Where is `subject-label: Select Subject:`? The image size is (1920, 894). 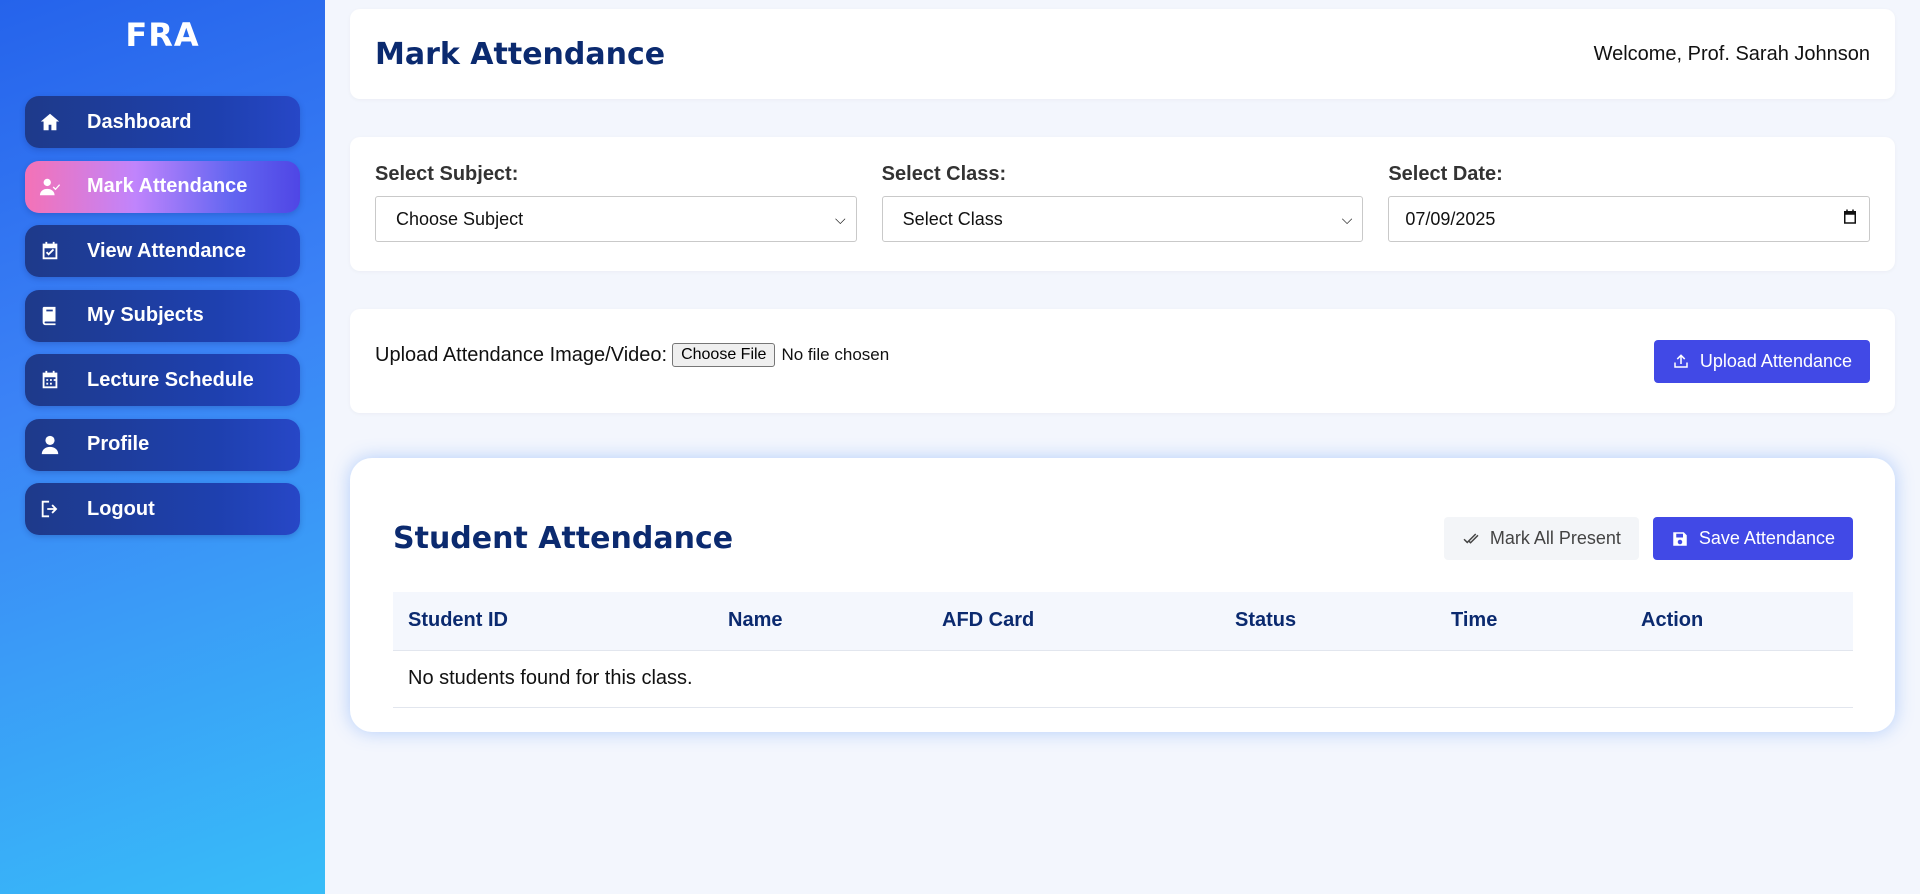 subject-label: Select Subject: is located at coordinates (447, 174).